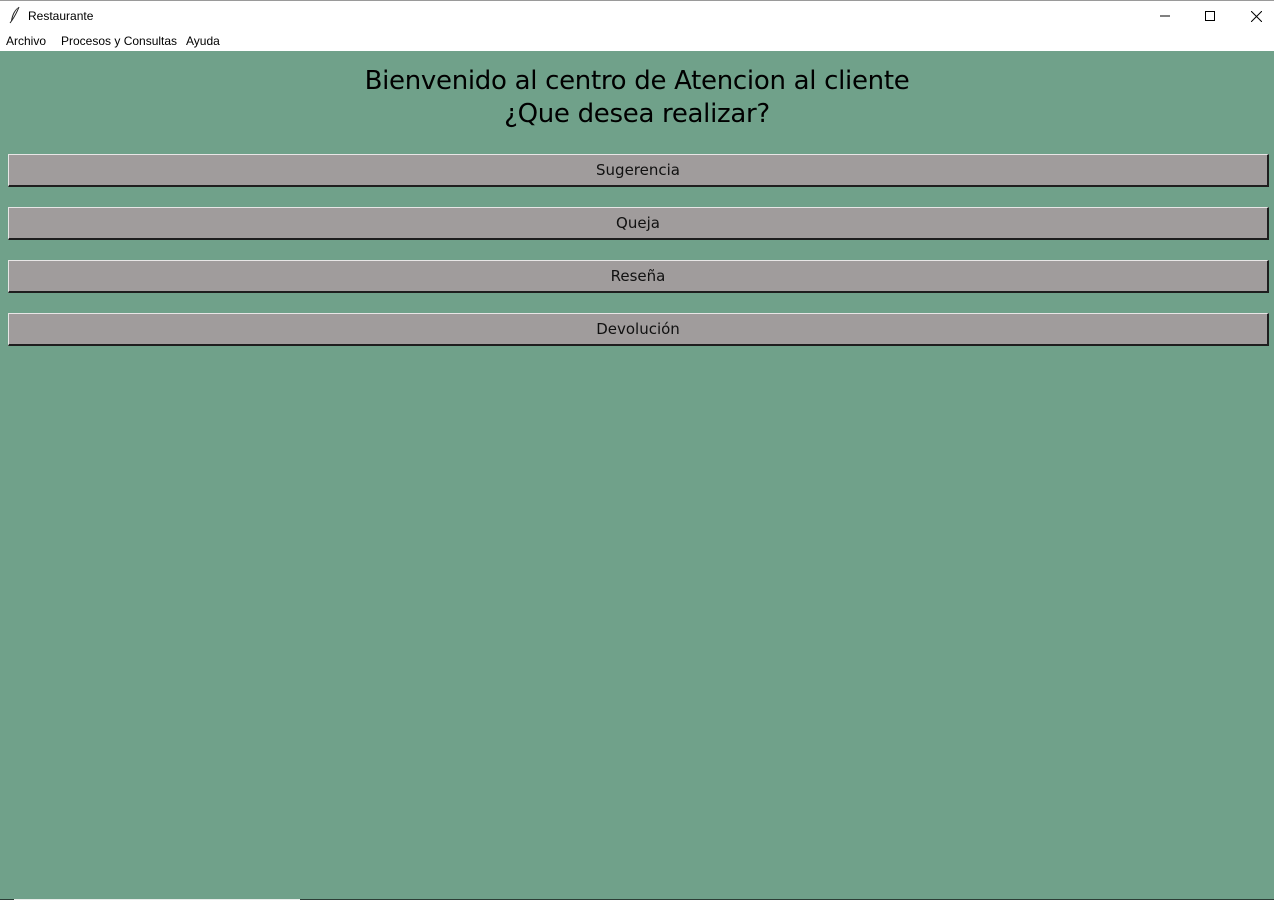 The width and height of the screenshot is (1274, 900). What do you see at coordinates (637, 41) in the screenshot?
I see `menu-bar: Archivo Procesos y Consultas Ayuda` at bounding box center [637, 41].